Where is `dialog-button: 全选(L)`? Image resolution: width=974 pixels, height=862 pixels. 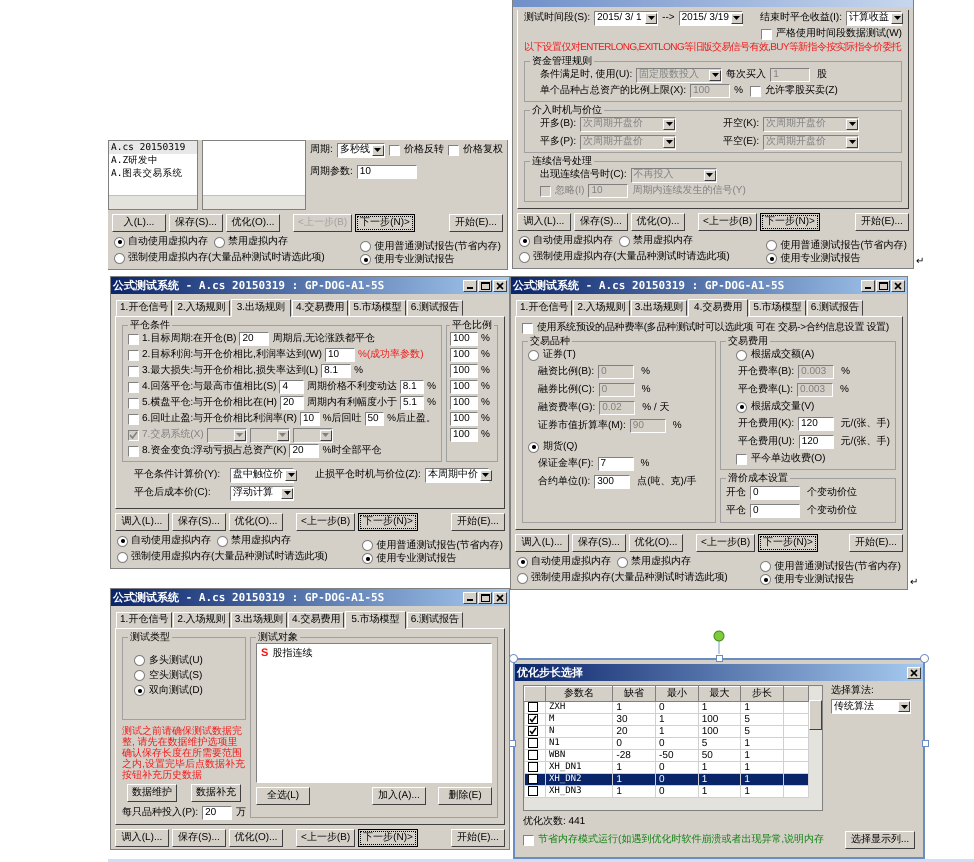 dialog-button: 全选(L) is located at coordinates (283, 796).